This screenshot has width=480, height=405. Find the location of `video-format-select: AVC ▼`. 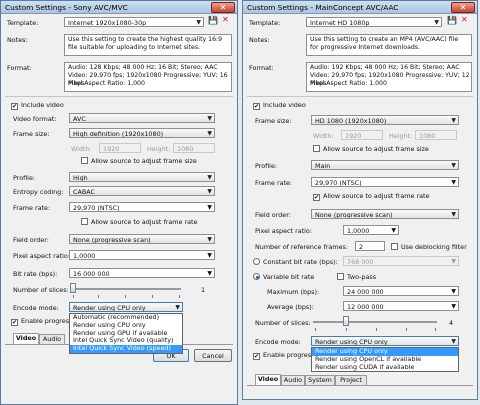

video-format-select: AVC ▼ is located at coordinates (142, 118).